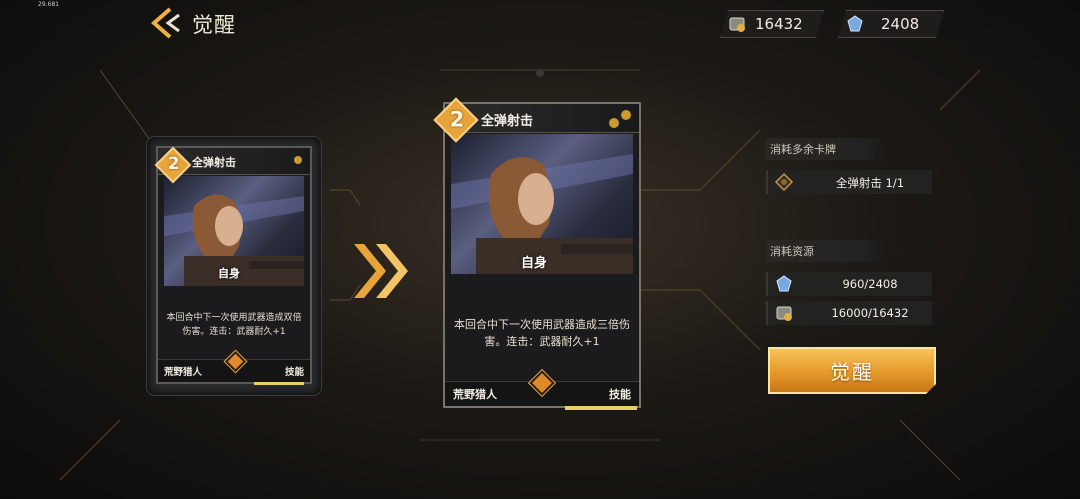 The width and height of the screenshot is (1080, 499). What do you see at coordinates (870, 313) in the screenshot?
I see `gold-cost-value: 16000/16432` at bounding box center [870, 313].